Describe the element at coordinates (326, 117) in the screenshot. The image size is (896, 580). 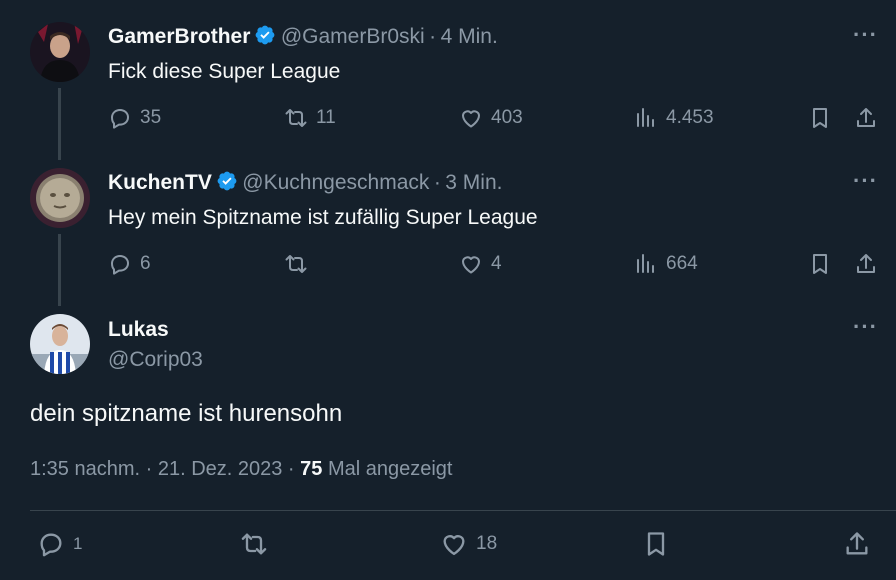
I see `retweet-count: 11` at that location.